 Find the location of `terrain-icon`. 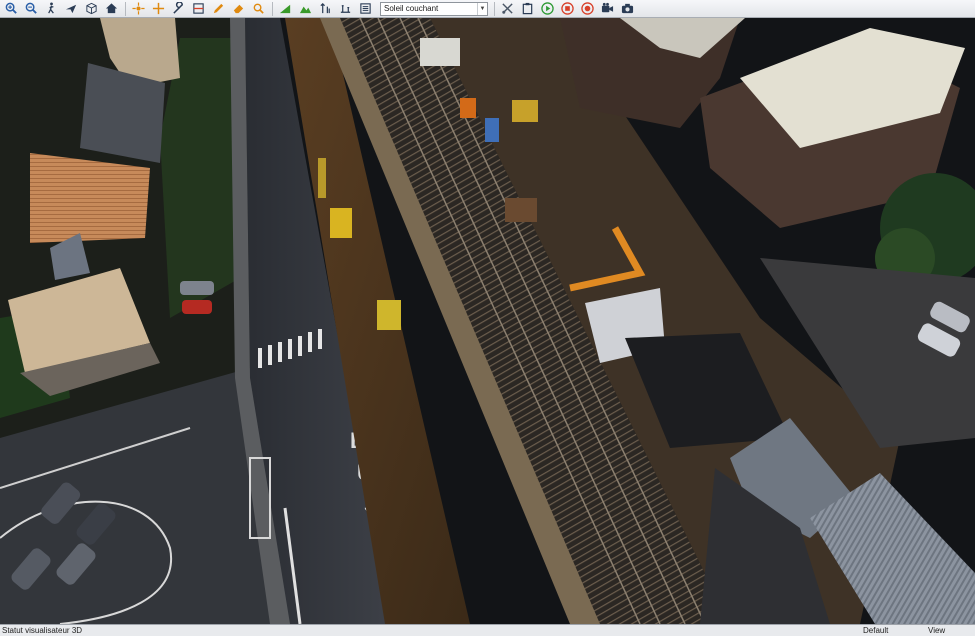

terrain-icon is located at coordinates (305, 10).